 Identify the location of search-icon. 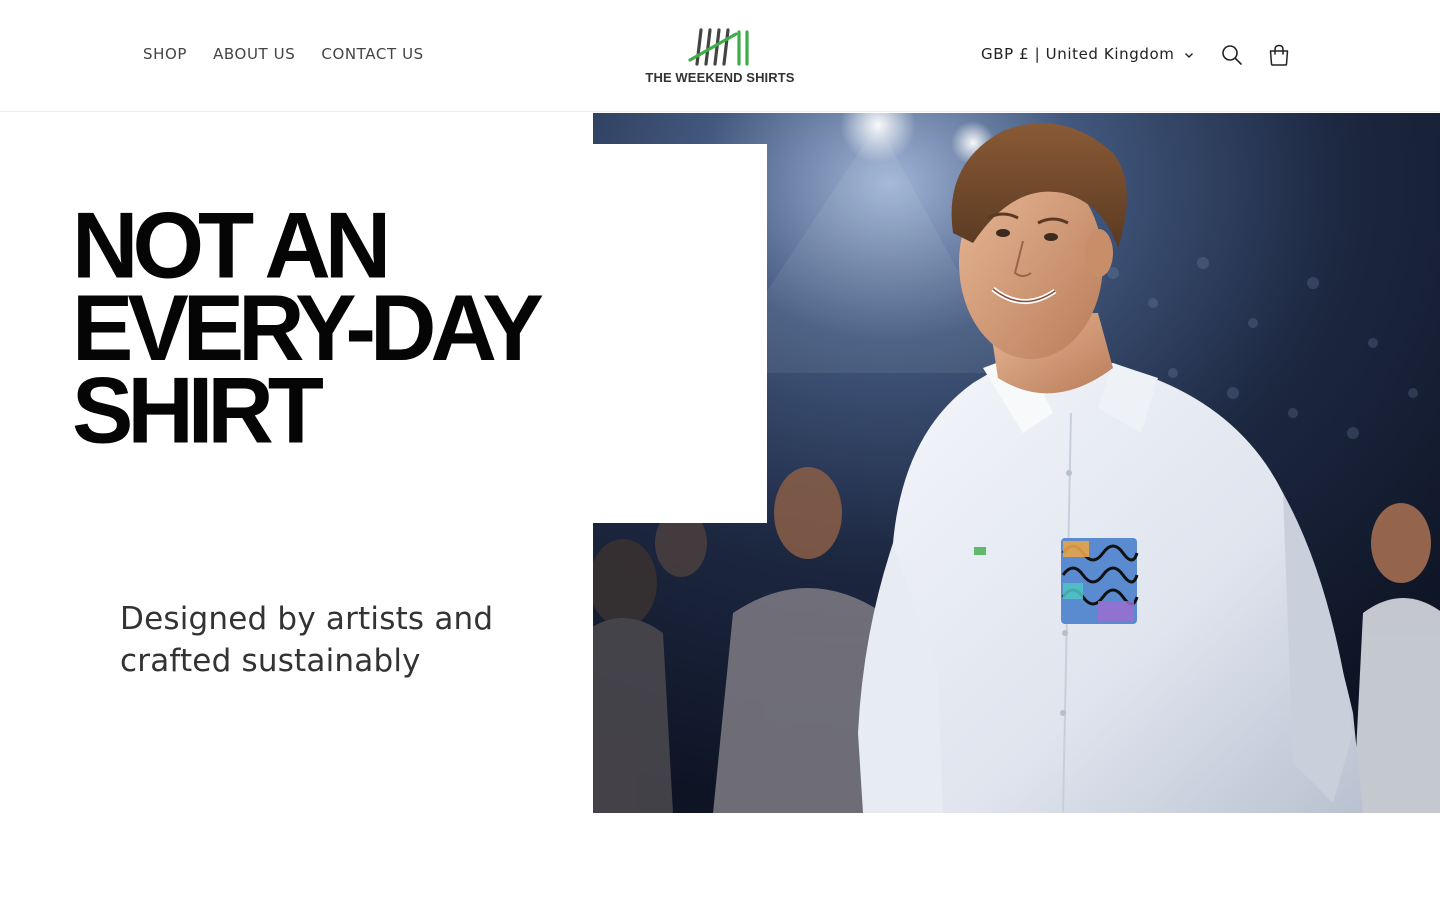
(1232, 55).